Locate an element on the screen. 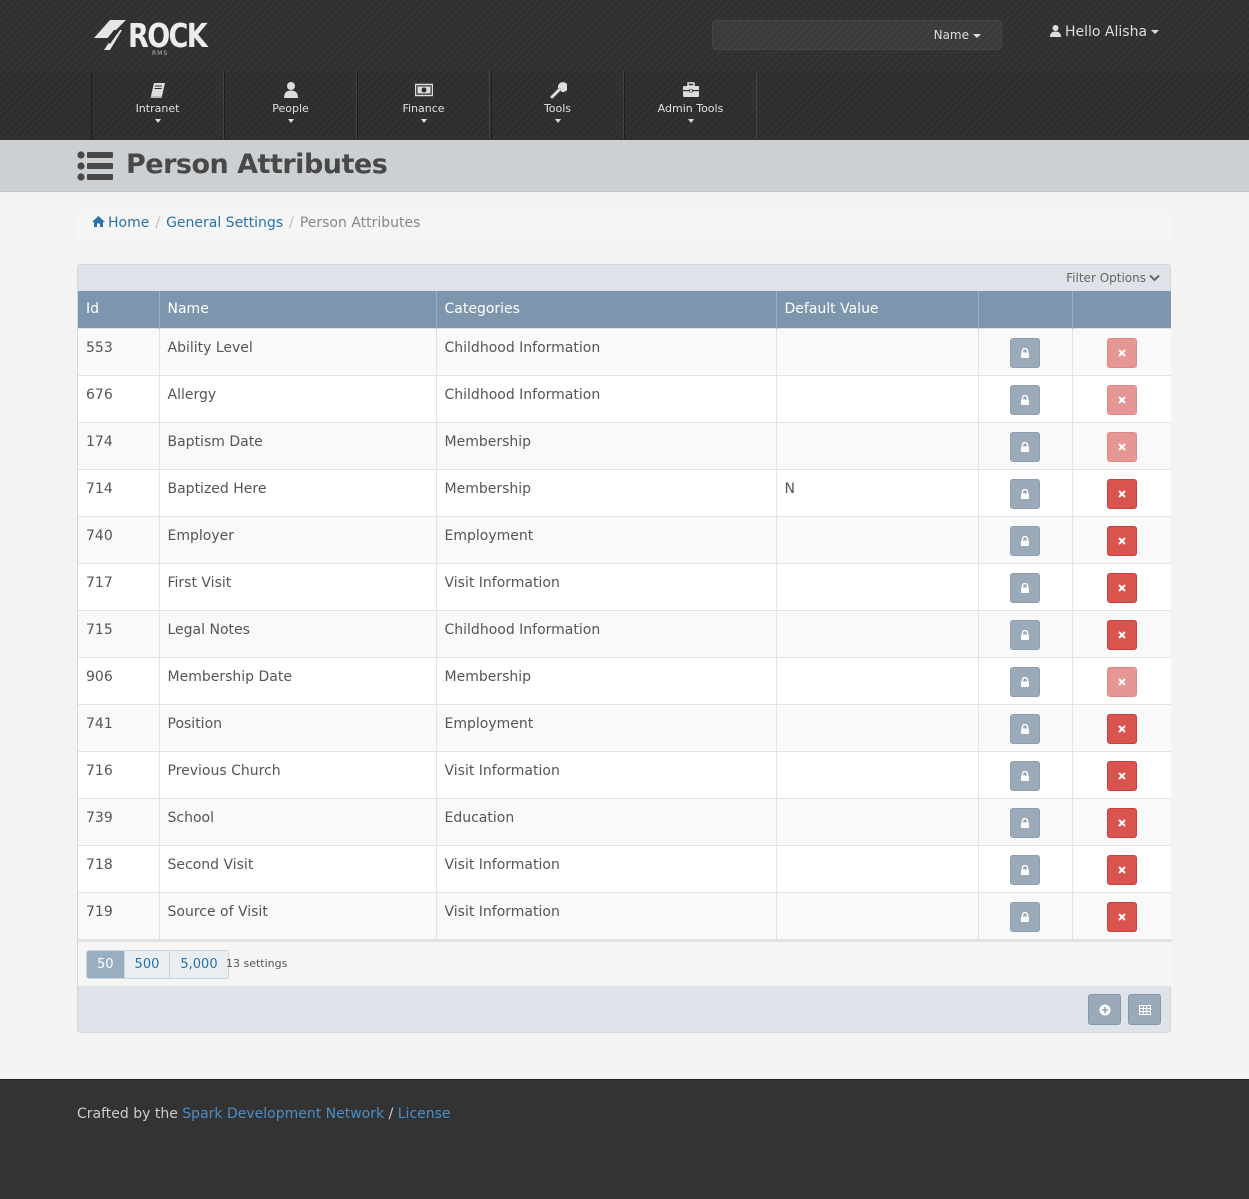  column-header-name: Name is located at coordinates (298, 309).